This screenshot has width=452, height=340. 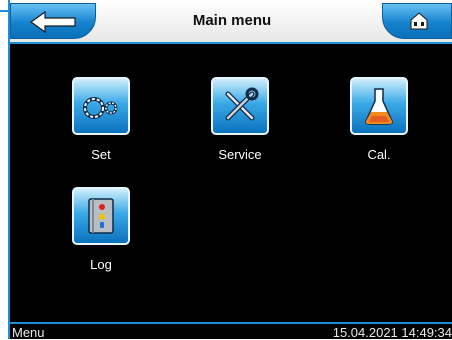 I want to click on status-datetime: 15.04.2021 14:49:34, so click(x=392, y=332).